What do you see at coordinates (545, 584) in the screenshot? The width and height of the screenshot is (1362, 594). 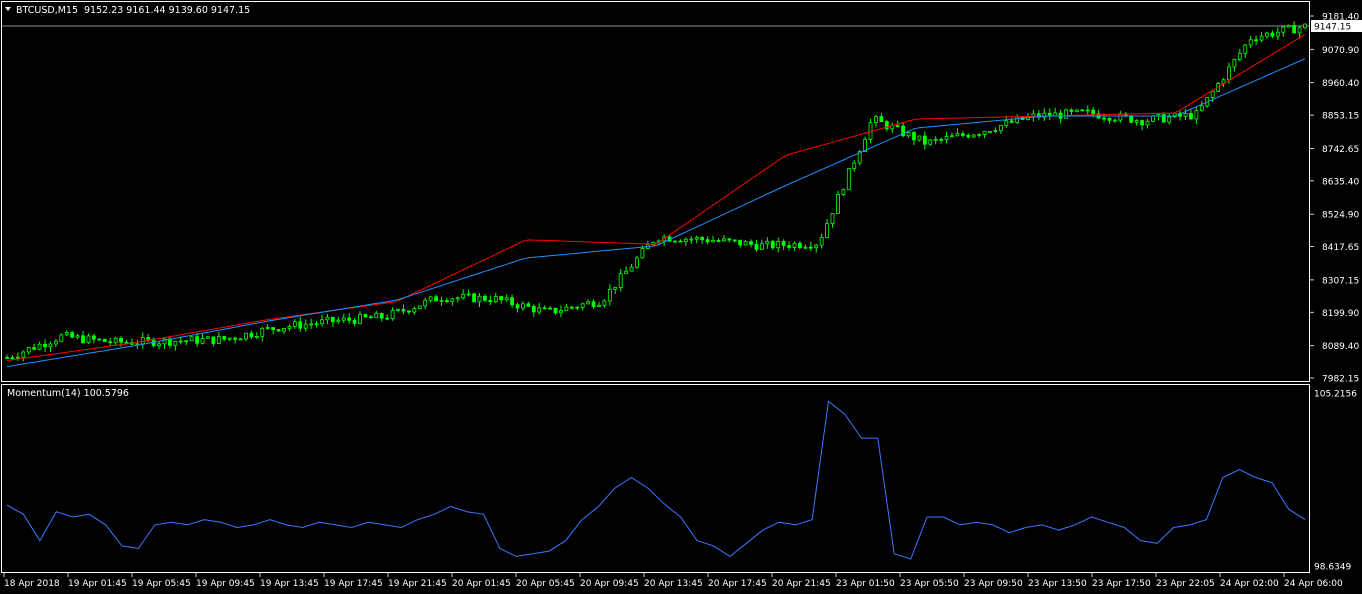 I see `x-tick-label: 20 Apr 05:45` at bounding box center [545, 584].